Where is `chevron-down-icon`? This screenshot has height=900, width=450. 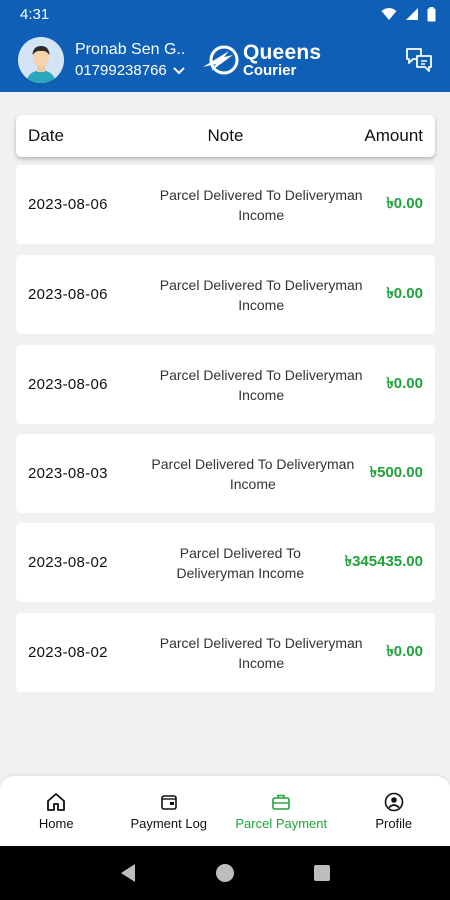
chevron-down-icon is located at coordinates (179, 70).